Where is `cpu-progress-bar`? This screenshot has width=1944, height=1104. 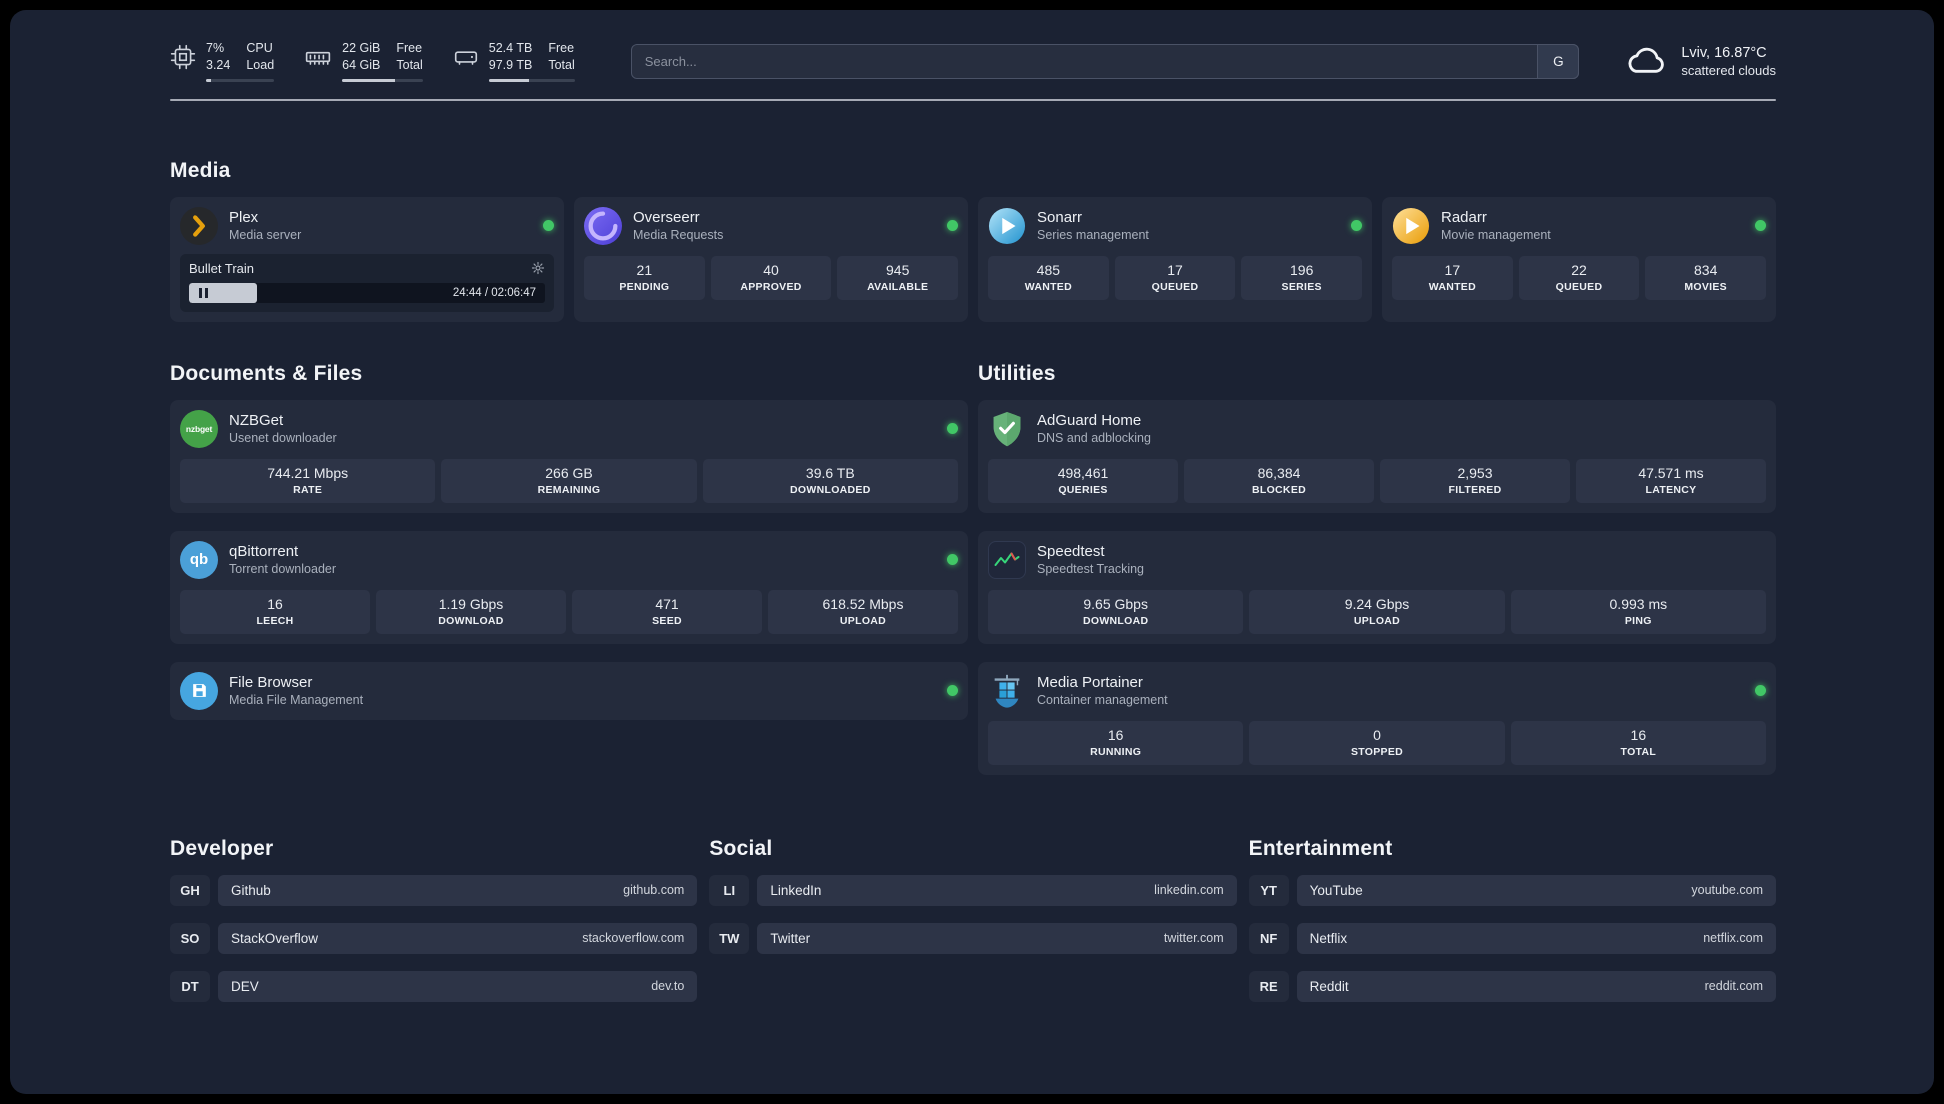
cpu-progress-bar is located at coordinates (240, 80).